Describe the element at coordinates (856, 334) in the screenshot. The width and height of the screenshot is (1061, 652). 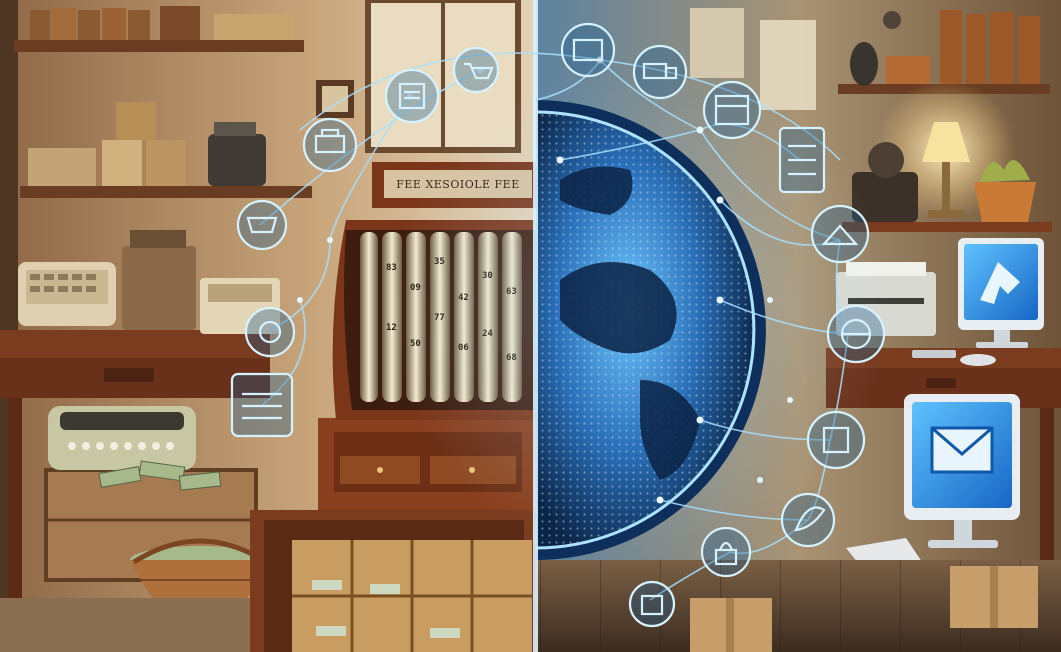
I see `globe-icon` at that location.